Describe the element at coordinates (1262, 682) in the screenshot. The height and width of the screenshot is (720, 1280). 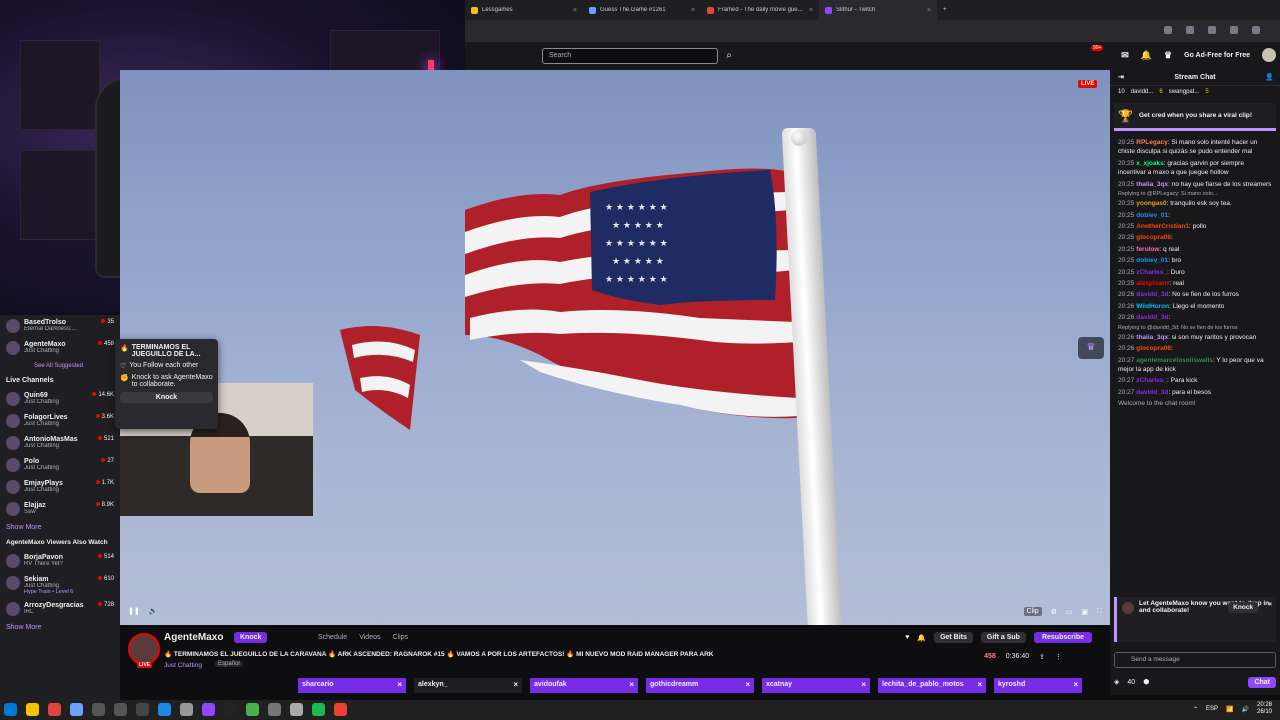
I see `chat-send-button: Chat` at that location.